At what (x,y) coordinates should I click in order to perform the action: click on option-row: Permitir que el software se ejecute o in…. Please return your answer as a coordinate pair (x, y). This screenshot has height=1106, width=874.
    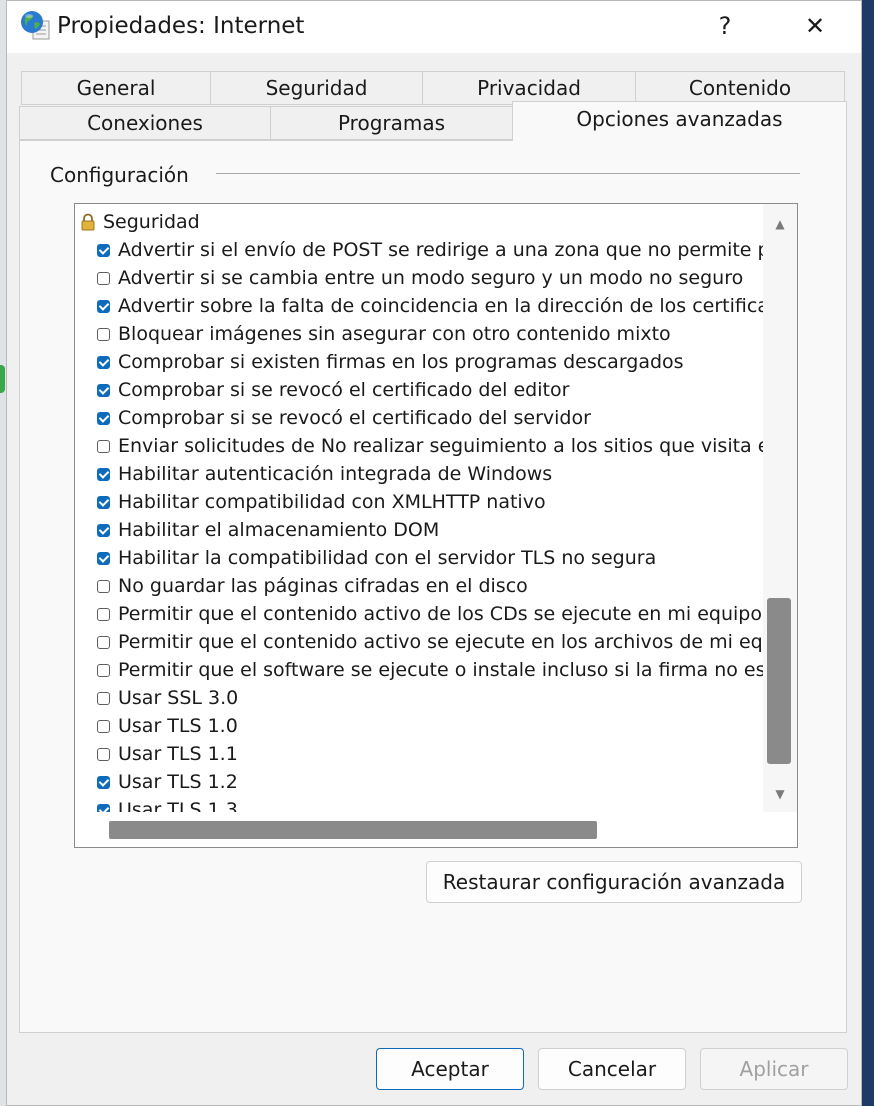
    Looking at the image, I should click on (419, 670).